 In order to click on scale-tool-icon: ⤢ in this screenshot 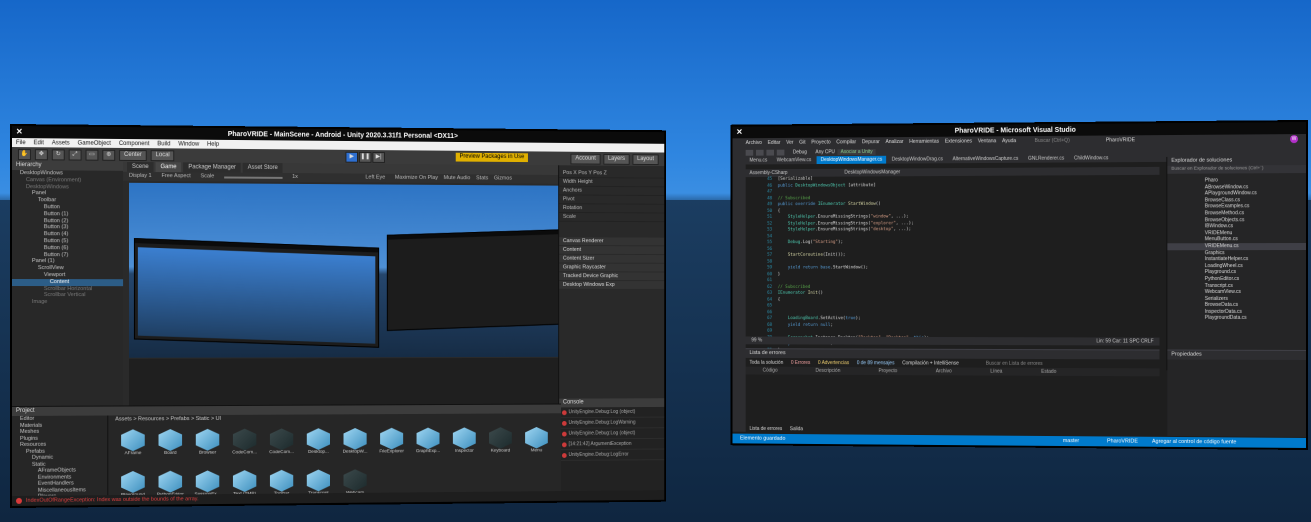, I will do `click(75, 154)`.